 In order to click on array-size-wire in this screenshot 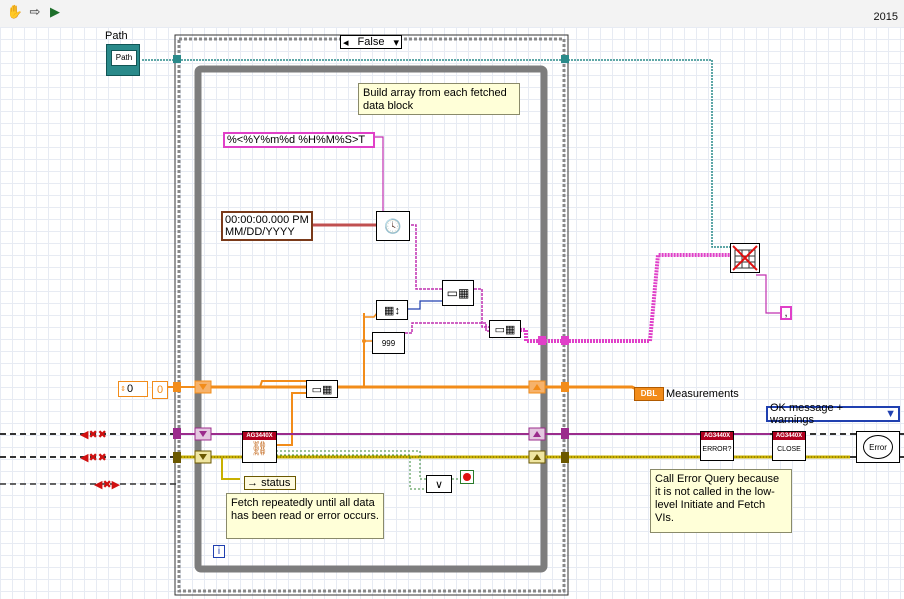, I will do `click(425, 305)`.